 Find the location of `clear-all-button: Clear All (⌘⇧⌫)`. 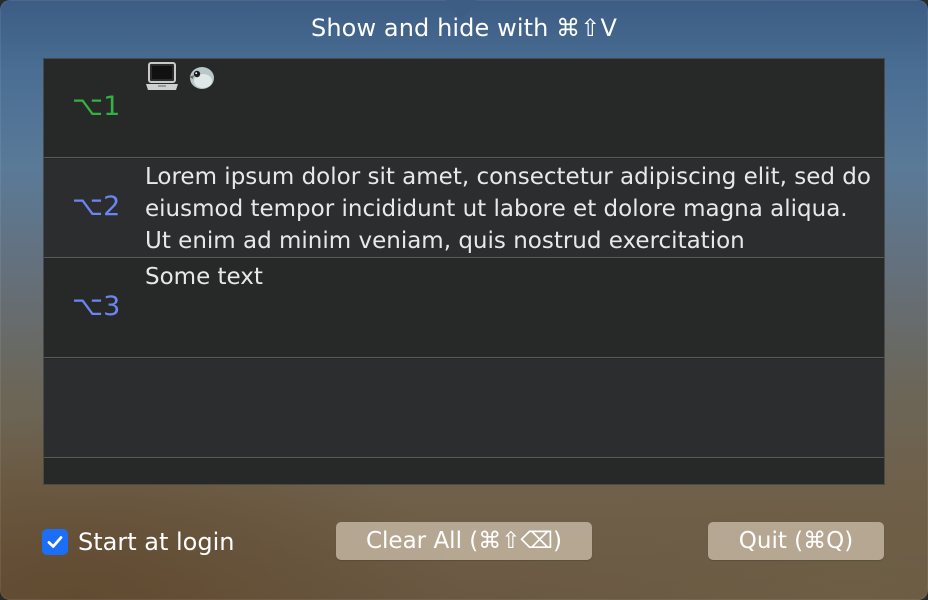

clear-all-button: Clear All (⌘⇧⌫) is located at coordinates (464, 541).